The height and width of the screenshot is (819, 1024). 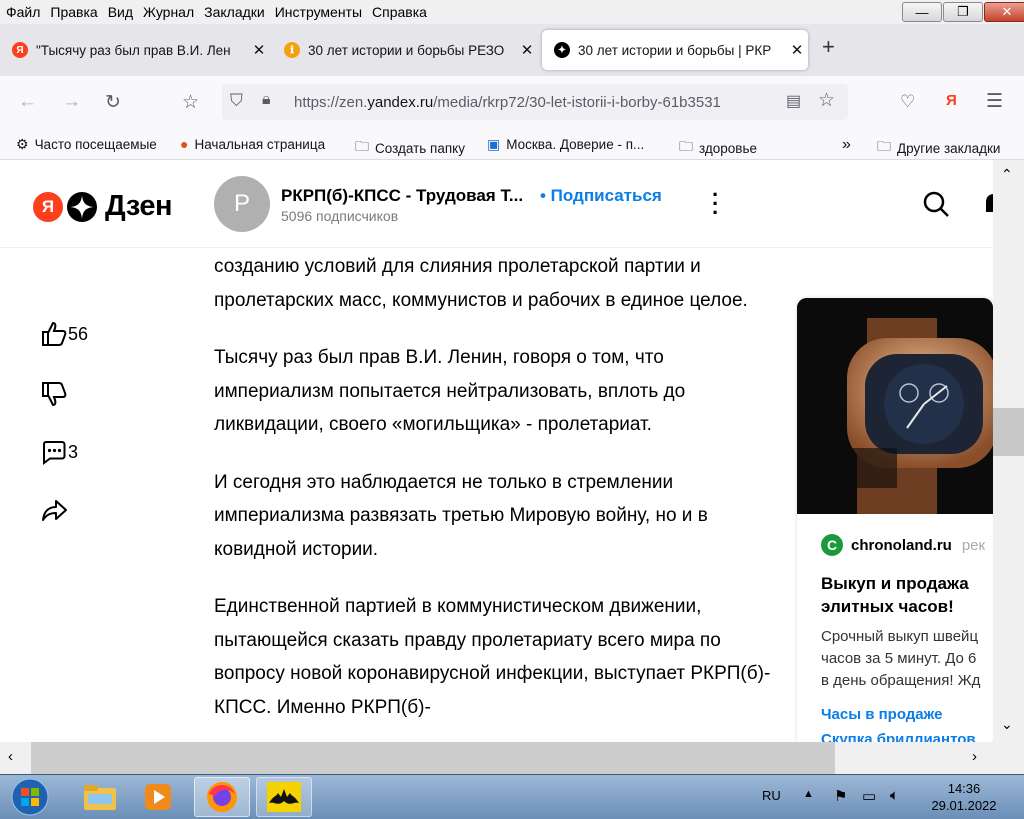 I want to click on language-indicator: RU, so click(x=771, y=795).